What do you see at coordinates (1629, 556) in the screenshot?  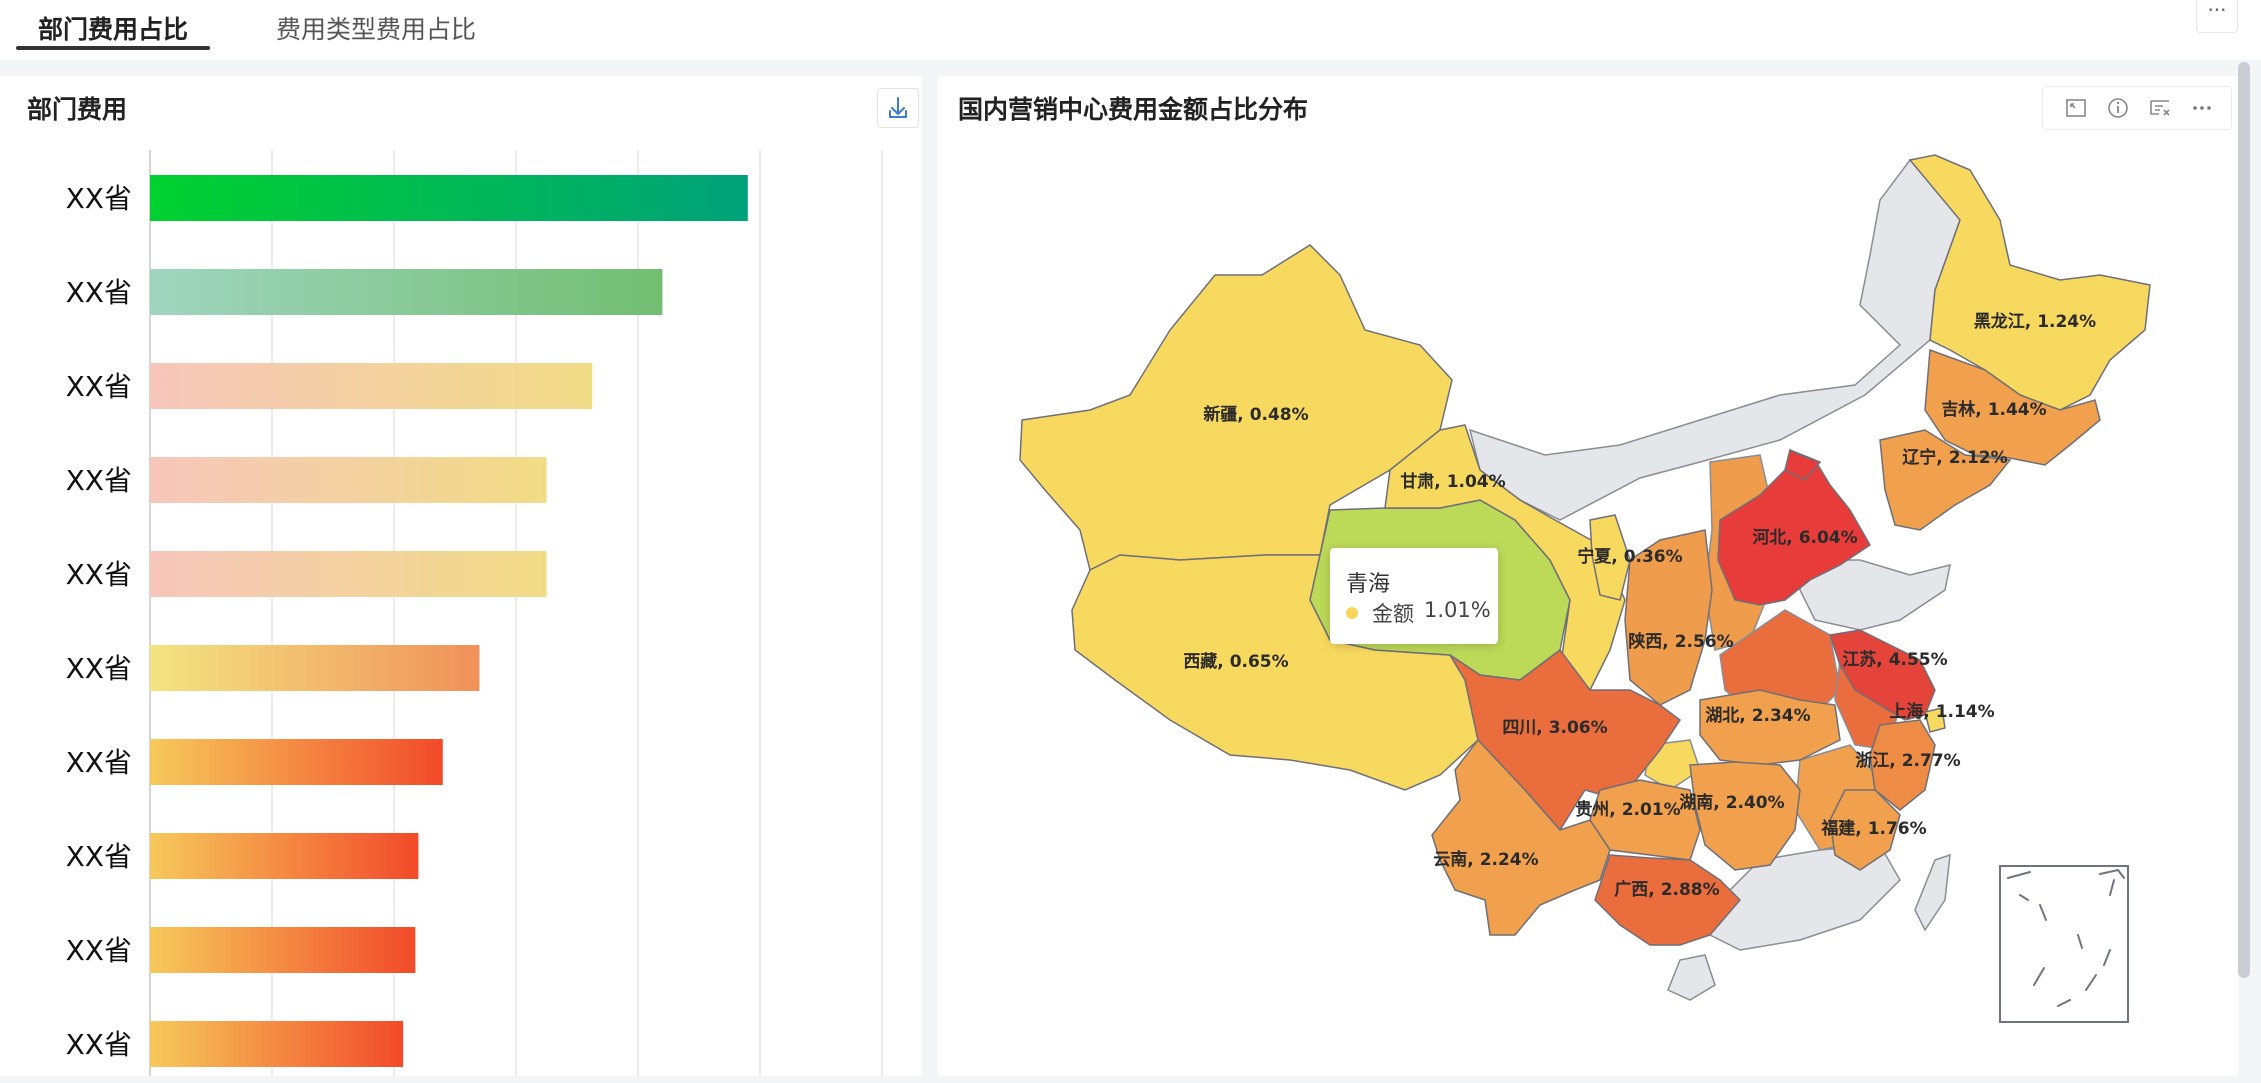 I see `region-label: 宁夏, 0.36%` at bounding box center [1629, 556].